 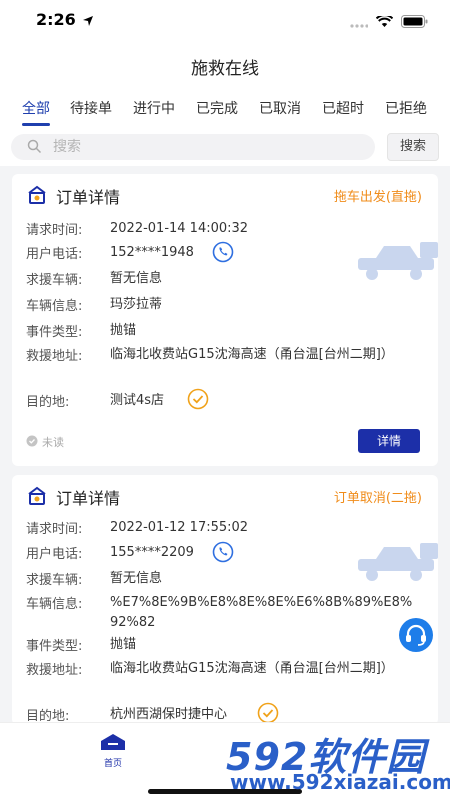 What do you see at coordinates (226, 496) in the screenshot?
I see `order-card-header: 订单详情 订单取消(二拖)` at bounding box center [226, 496].